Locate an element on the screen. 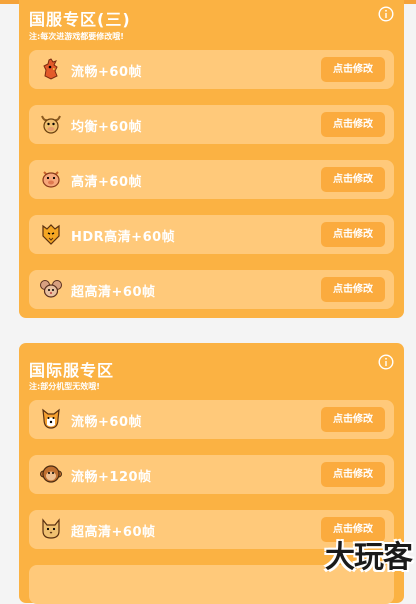  monkey-icon is located at coordinates (51, 474).